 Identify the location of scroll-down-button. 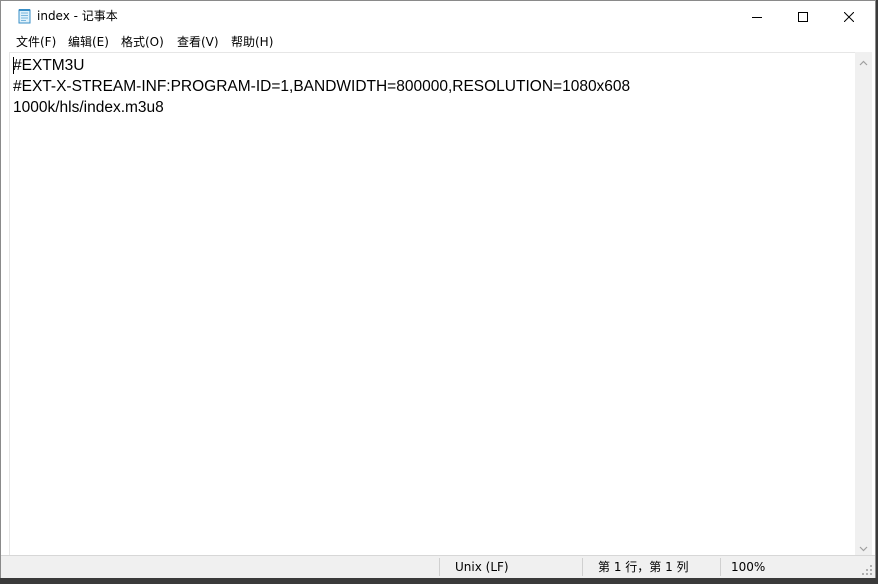
(863, 546).